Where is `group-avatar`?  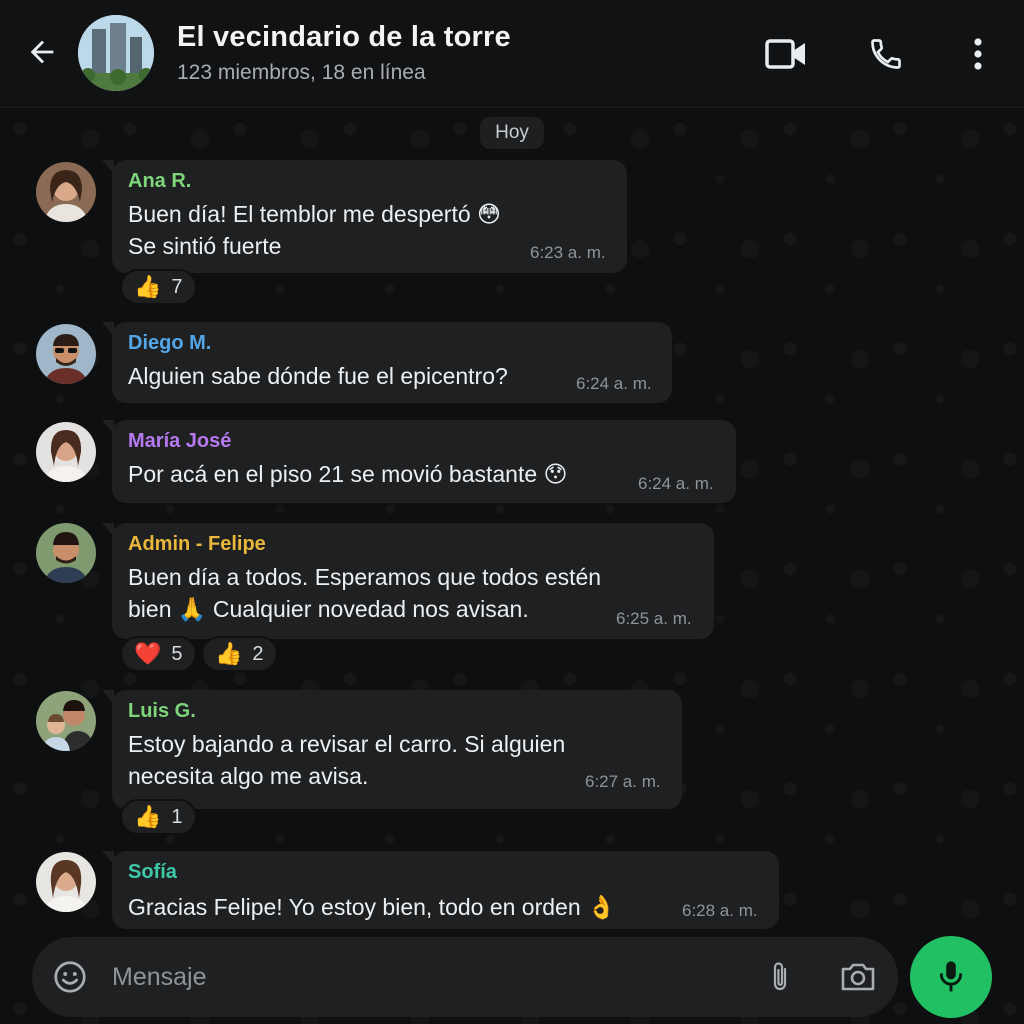 group-avatar is located at coordinates (116, 53).